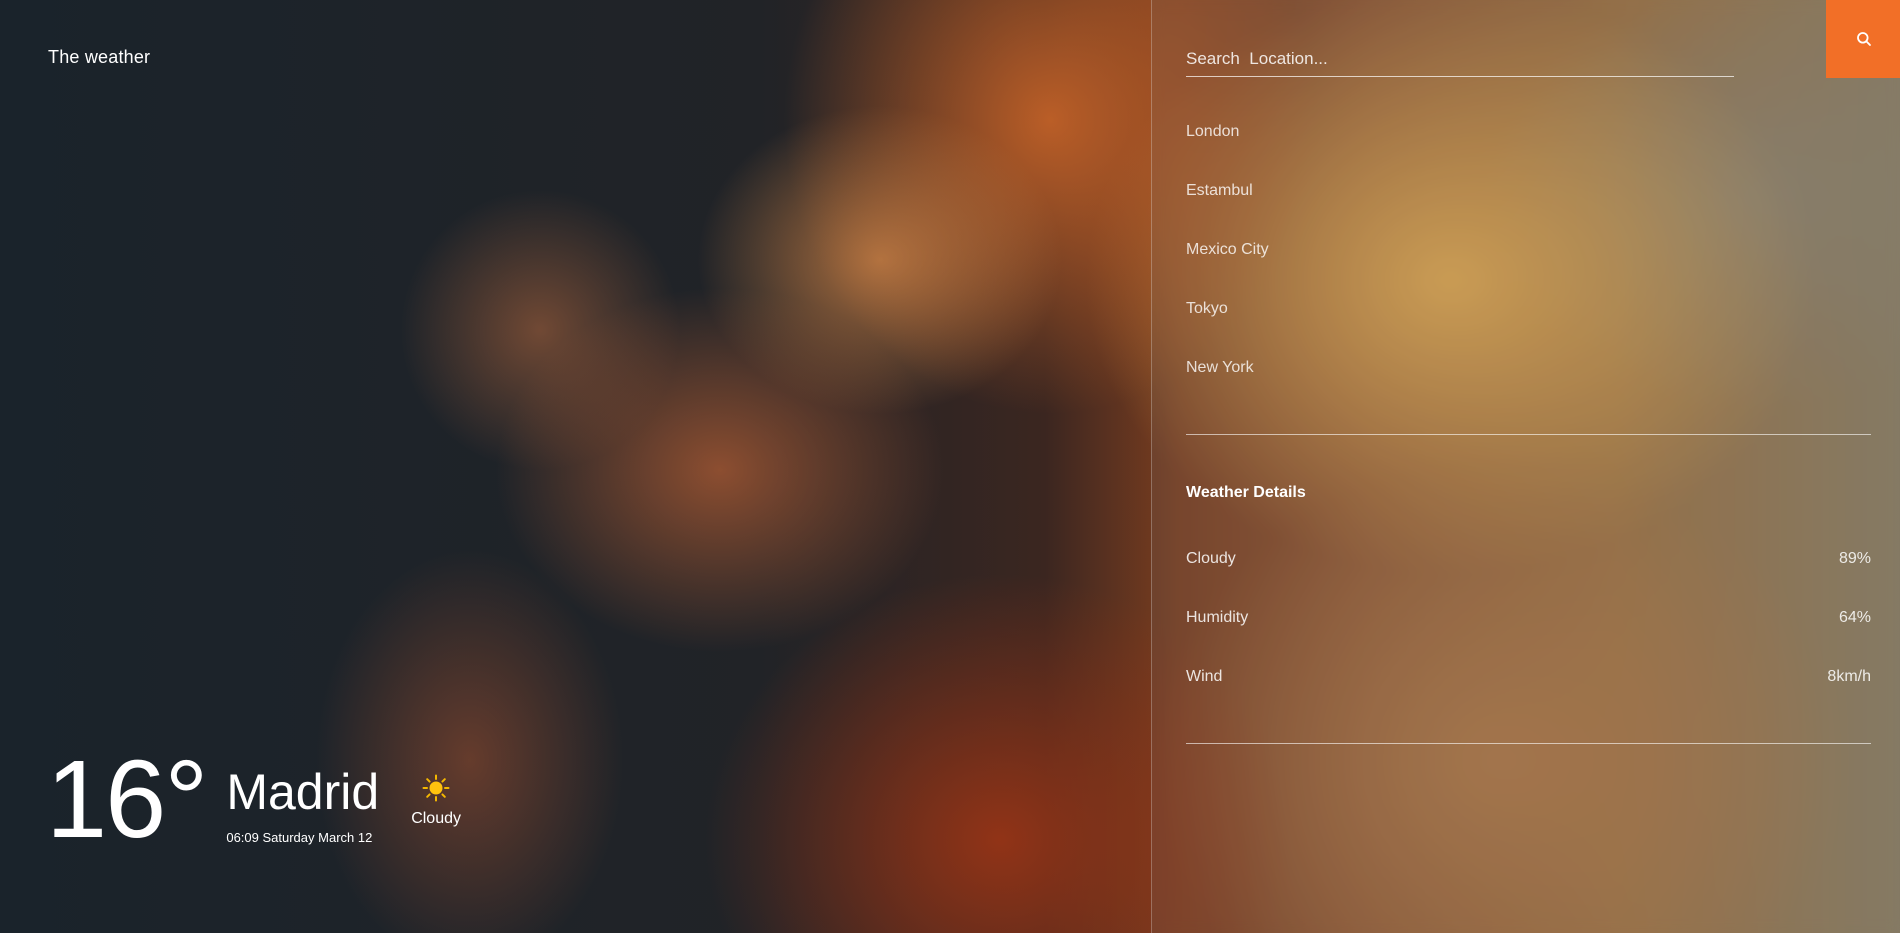 This screenshot has width=1900, height=933. I want to click on detail-row-humidity: Humidity 64%, so click(1528, 638).